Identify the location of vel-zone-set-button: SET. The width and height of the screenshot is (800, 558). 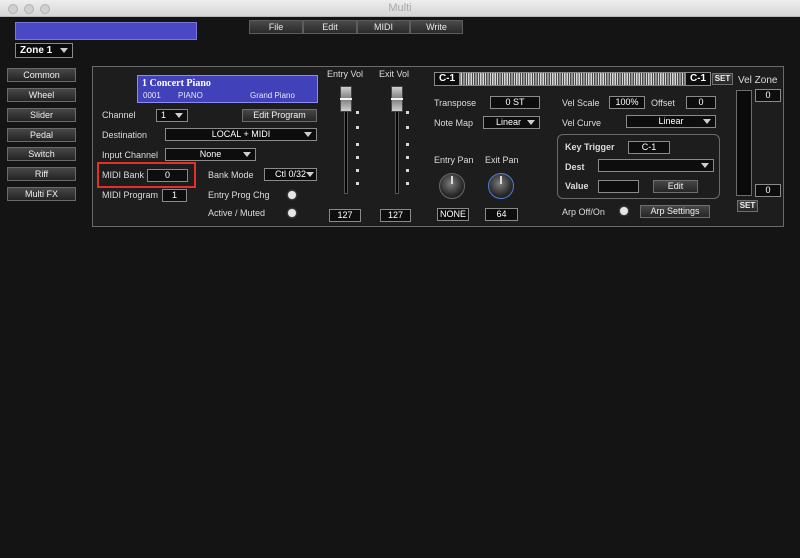
(747, 206).